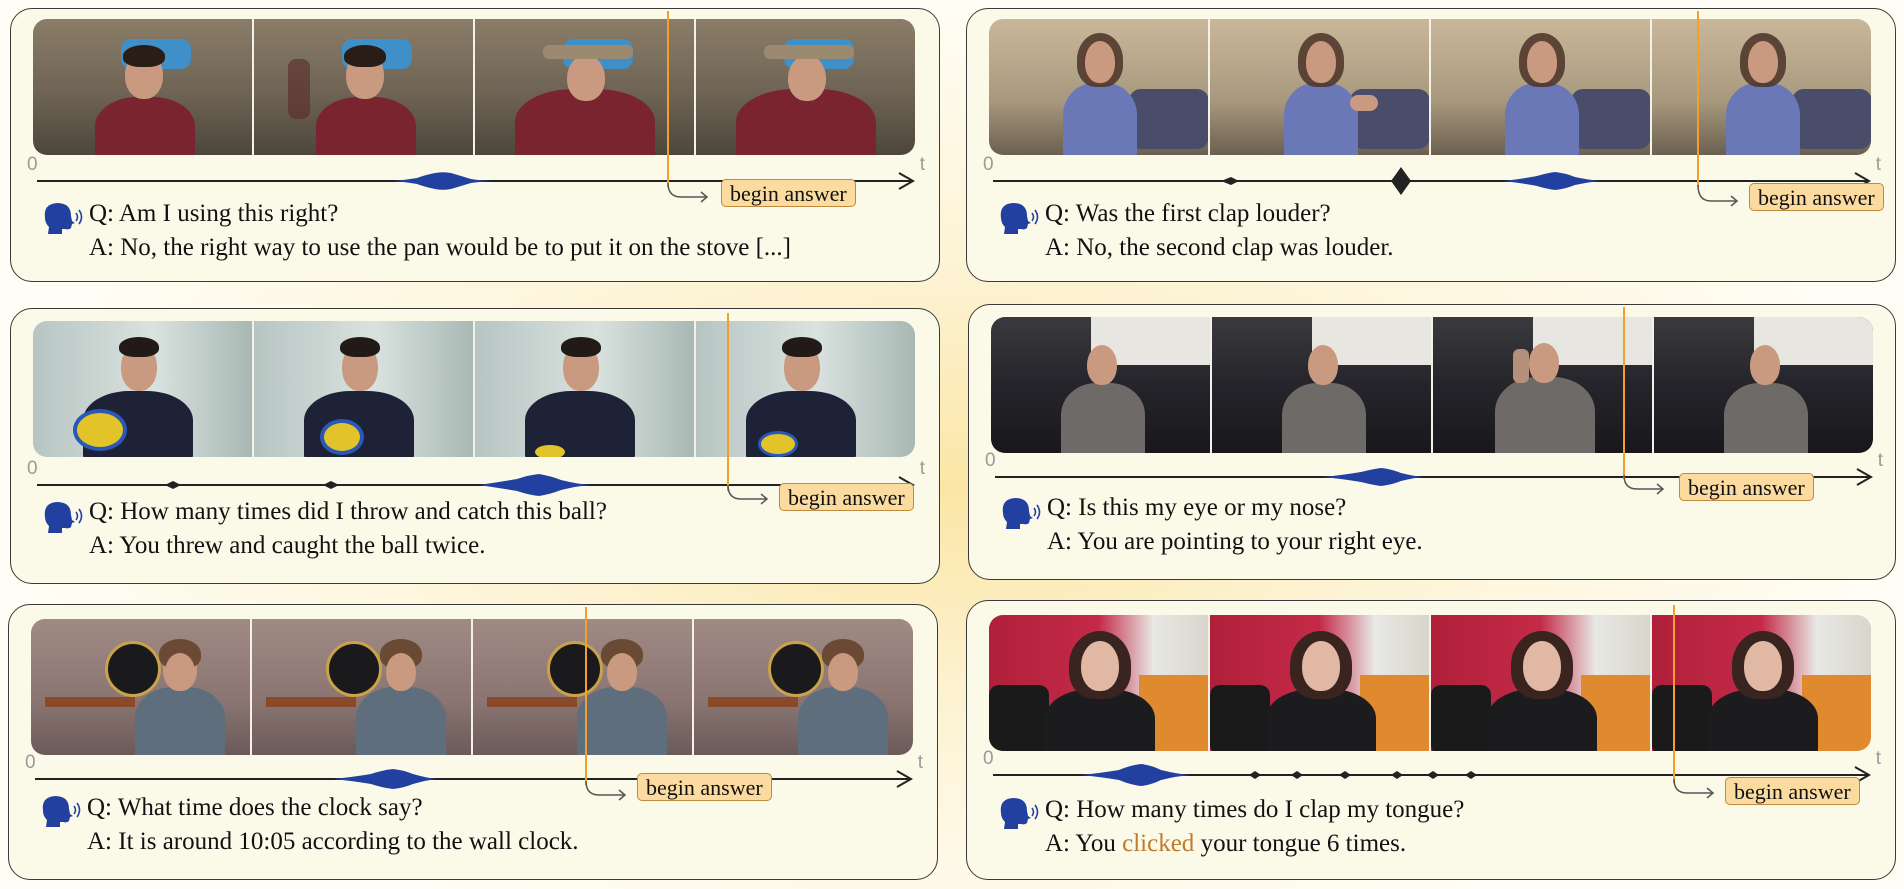 This screenshot has height=889, width=1904. Describe the element at coordinates (1197, 507) in the screenshot. I see `question-text: Q: Is this my eye or my nose?` at that location.